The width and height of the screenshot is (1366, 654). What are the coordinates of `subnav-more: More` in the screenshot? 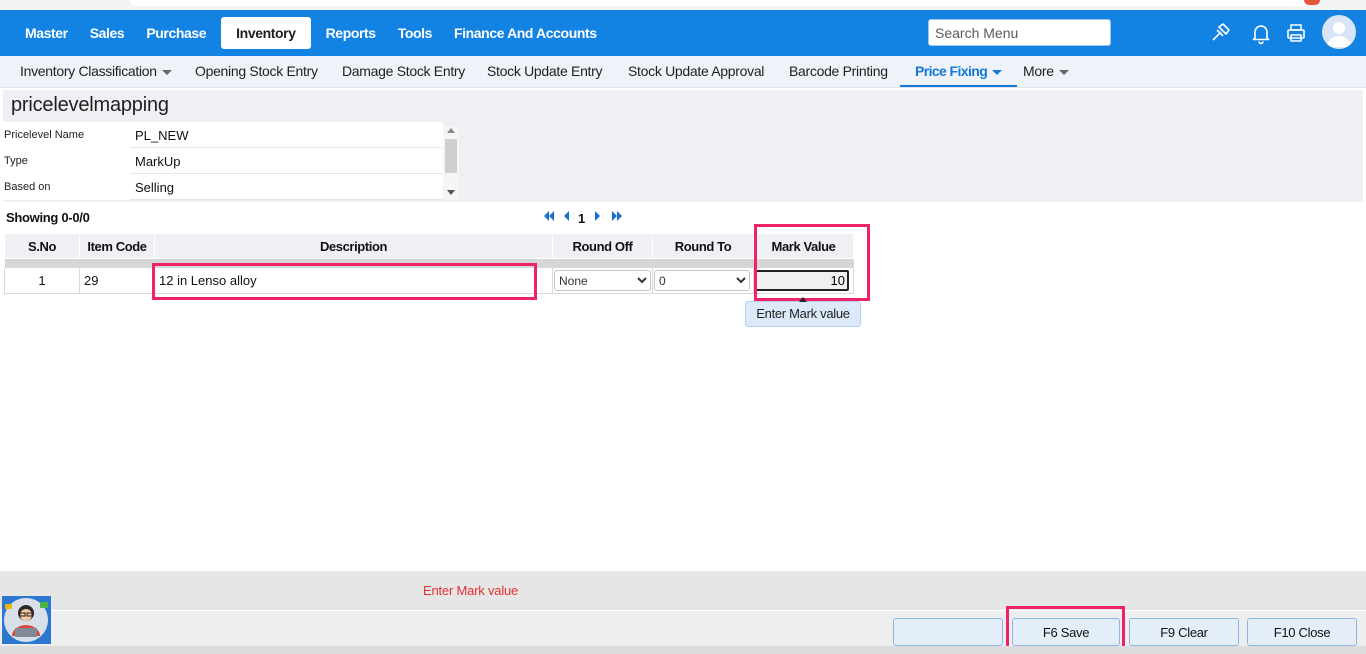 It's located at (1046, 71).